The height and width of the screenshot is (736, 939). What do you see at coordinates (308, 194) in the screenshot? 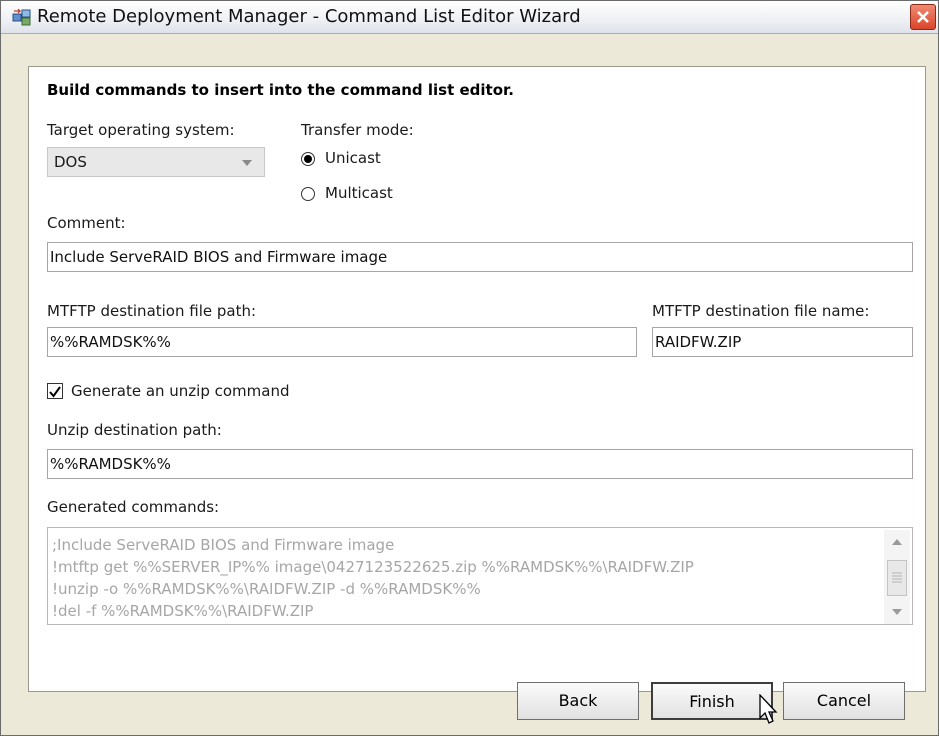
I see `multicast-radio` at bounding box center [308, 194].